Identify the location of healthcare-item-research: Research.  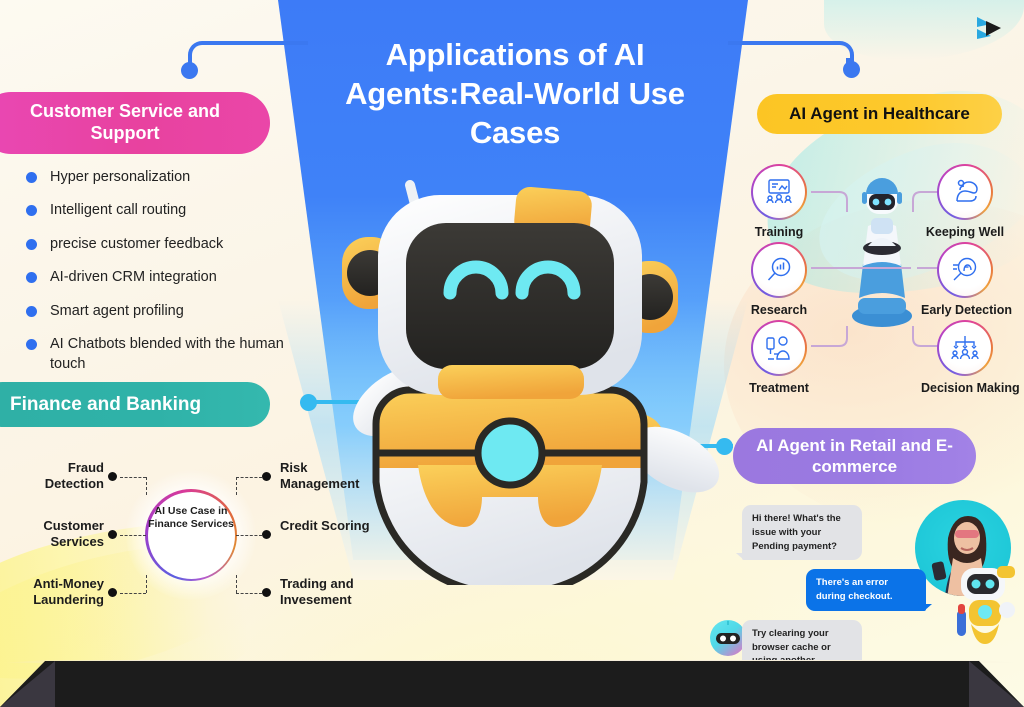
(779, 279).